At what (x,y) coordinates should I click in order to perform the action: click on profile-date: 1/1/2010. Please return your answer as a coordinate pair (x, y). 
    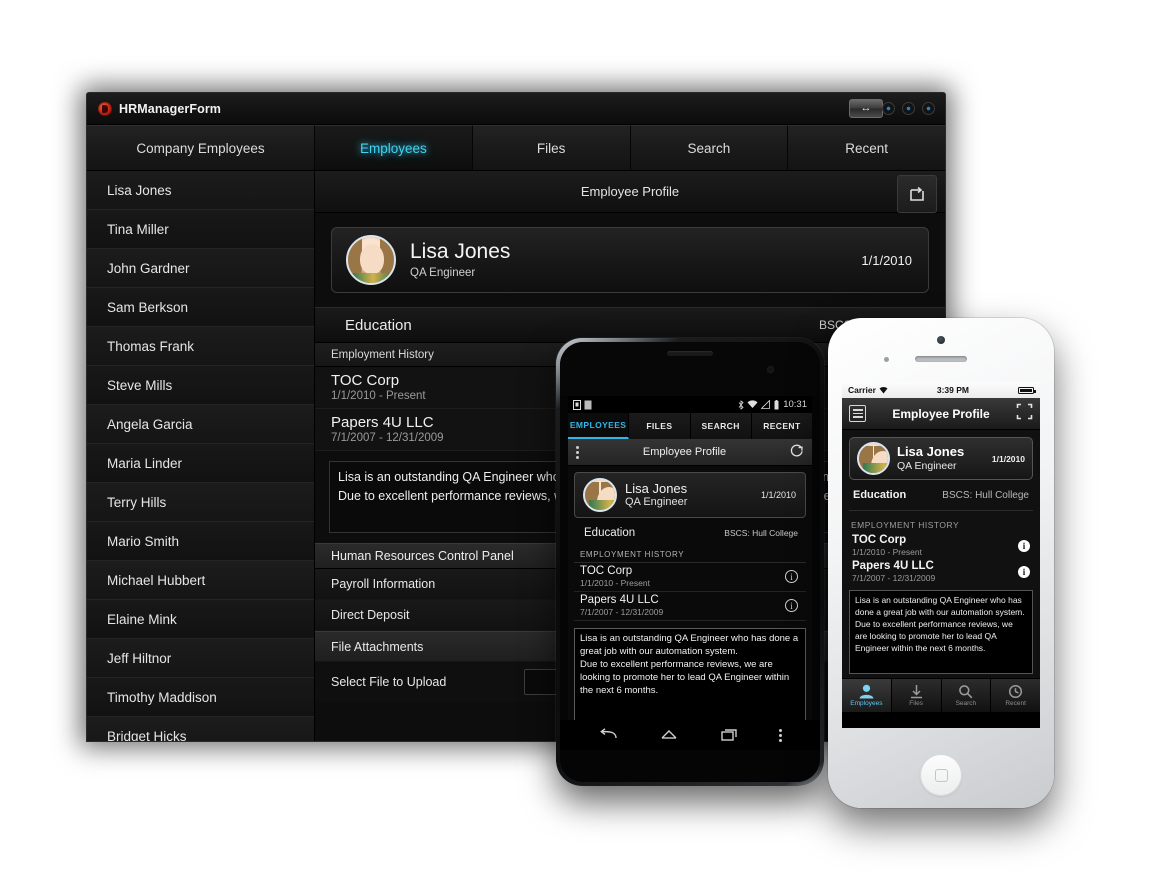
    Looking at the image, I should click on (886, 260).